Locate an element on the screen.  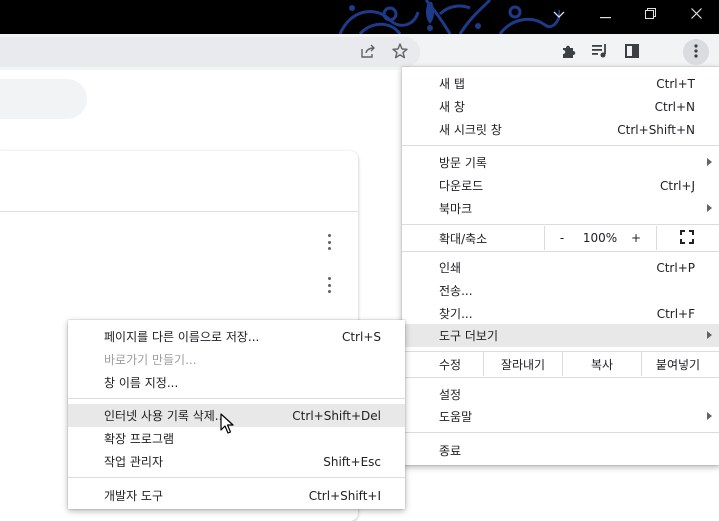
kebab-menu-icon is located at coordinates (696, 52).